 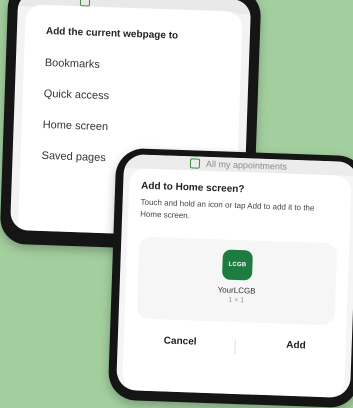 I want to click on add-button: Add, so click(x=296, y=346).